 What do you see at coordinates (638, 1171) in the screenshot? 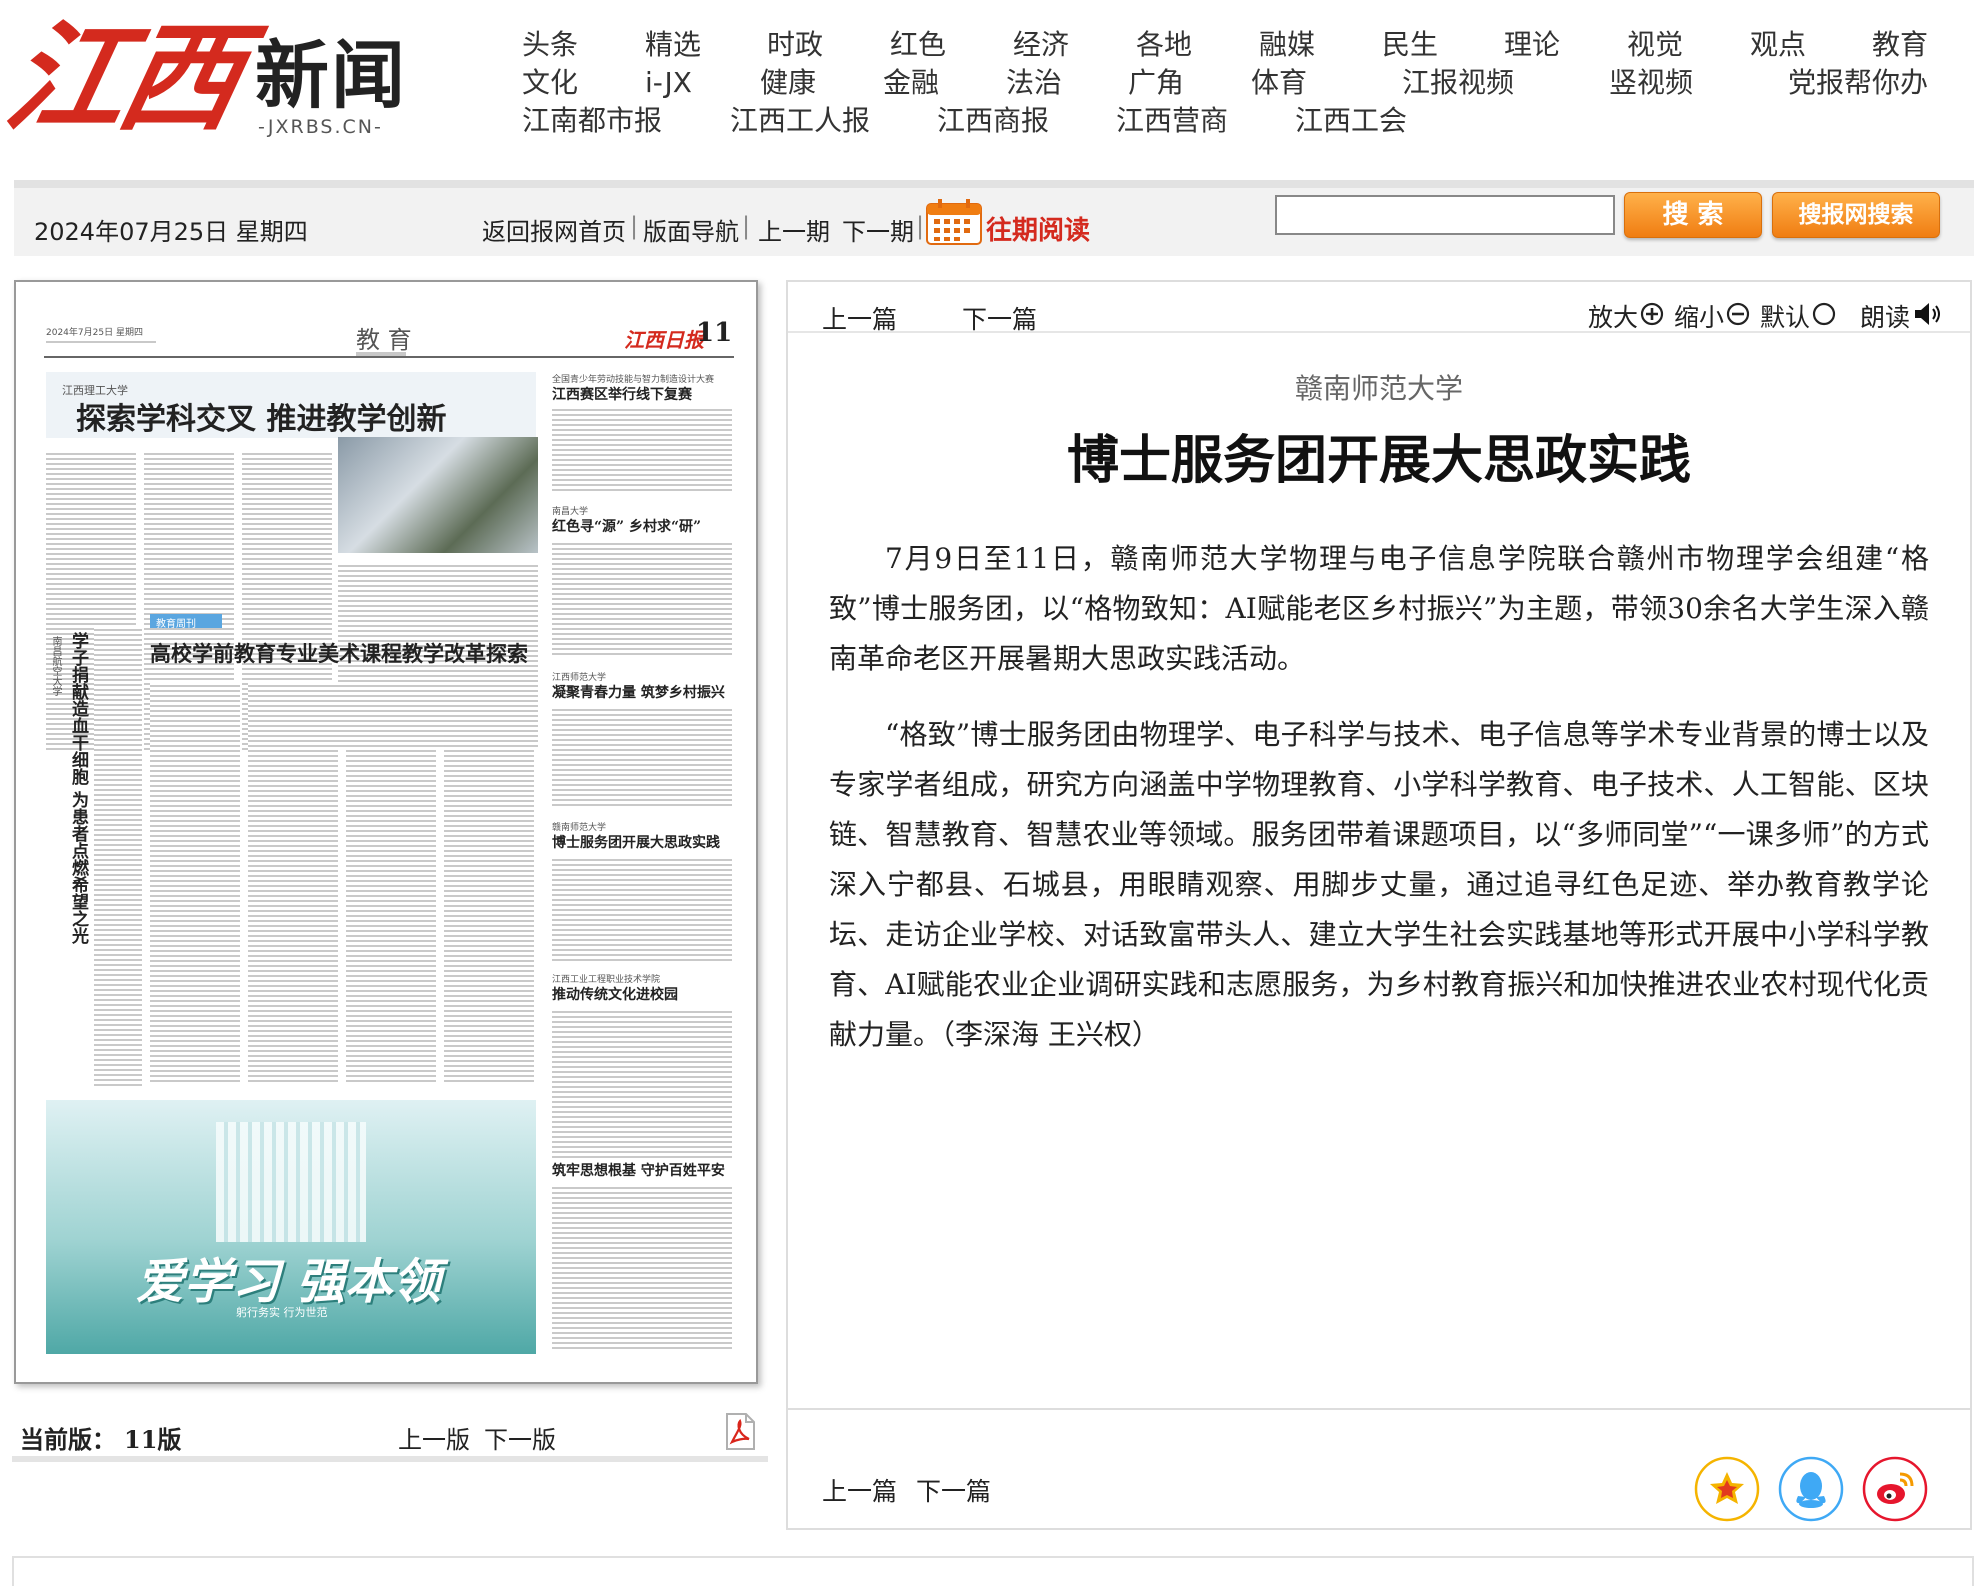
I see `np-right-title: 筑牢思想根基 守护百姓平安` at bounding box center [638, 1171].